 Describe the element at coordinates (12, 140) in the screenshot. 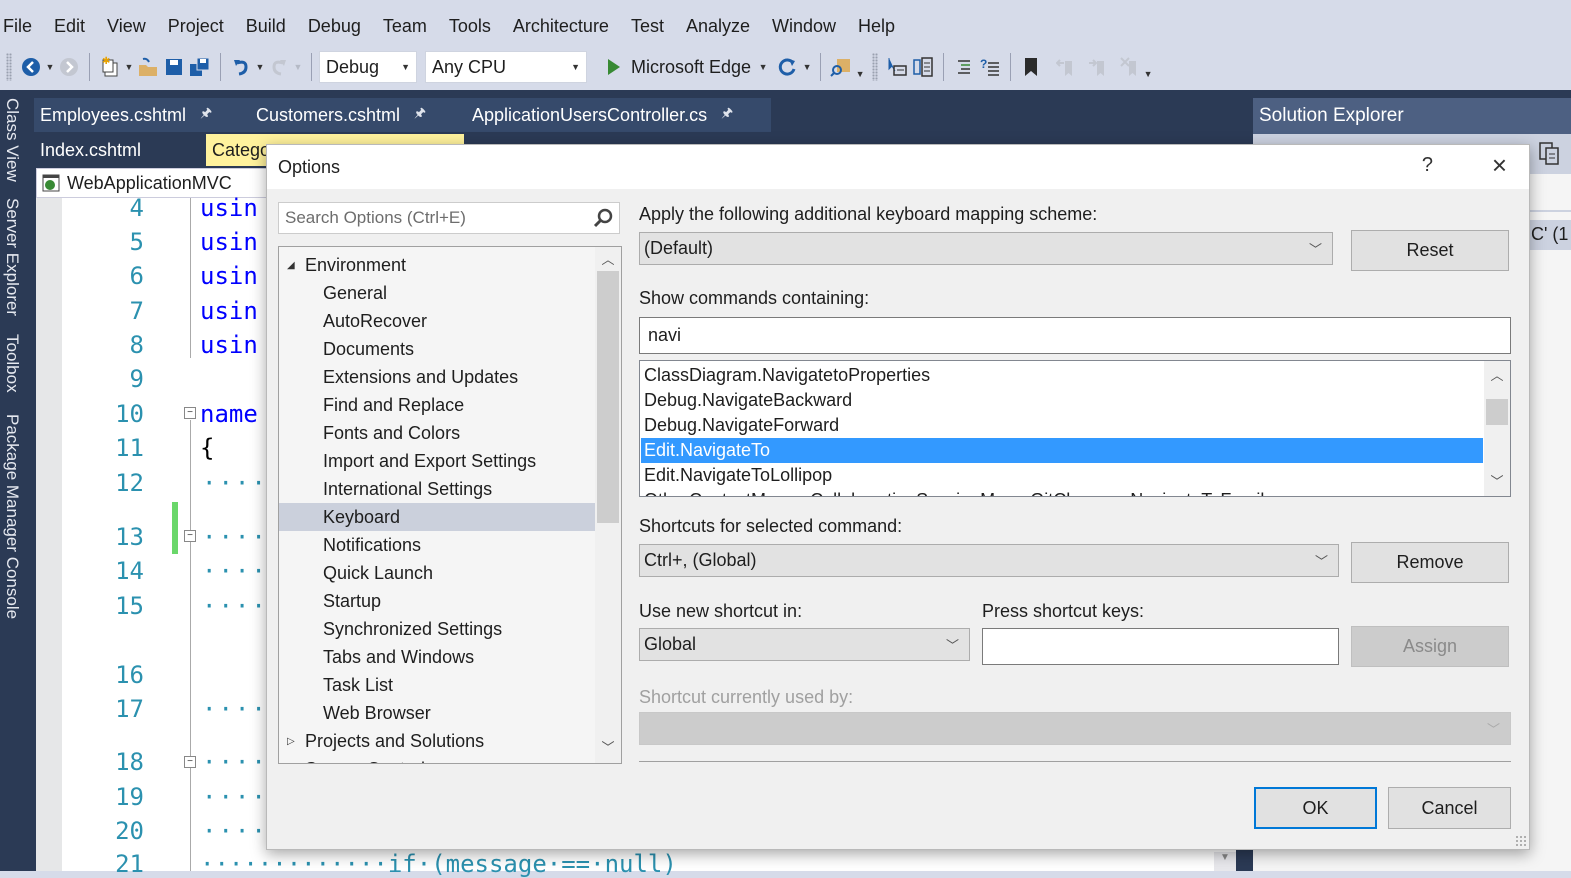

I see `side-tab-class-view: Class View` at that location.